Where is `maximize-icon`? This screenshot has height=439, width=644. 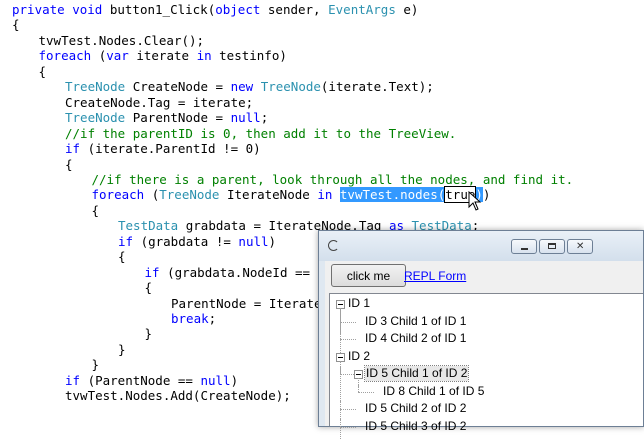 maximize-icon is located at coordinates (552, 246).